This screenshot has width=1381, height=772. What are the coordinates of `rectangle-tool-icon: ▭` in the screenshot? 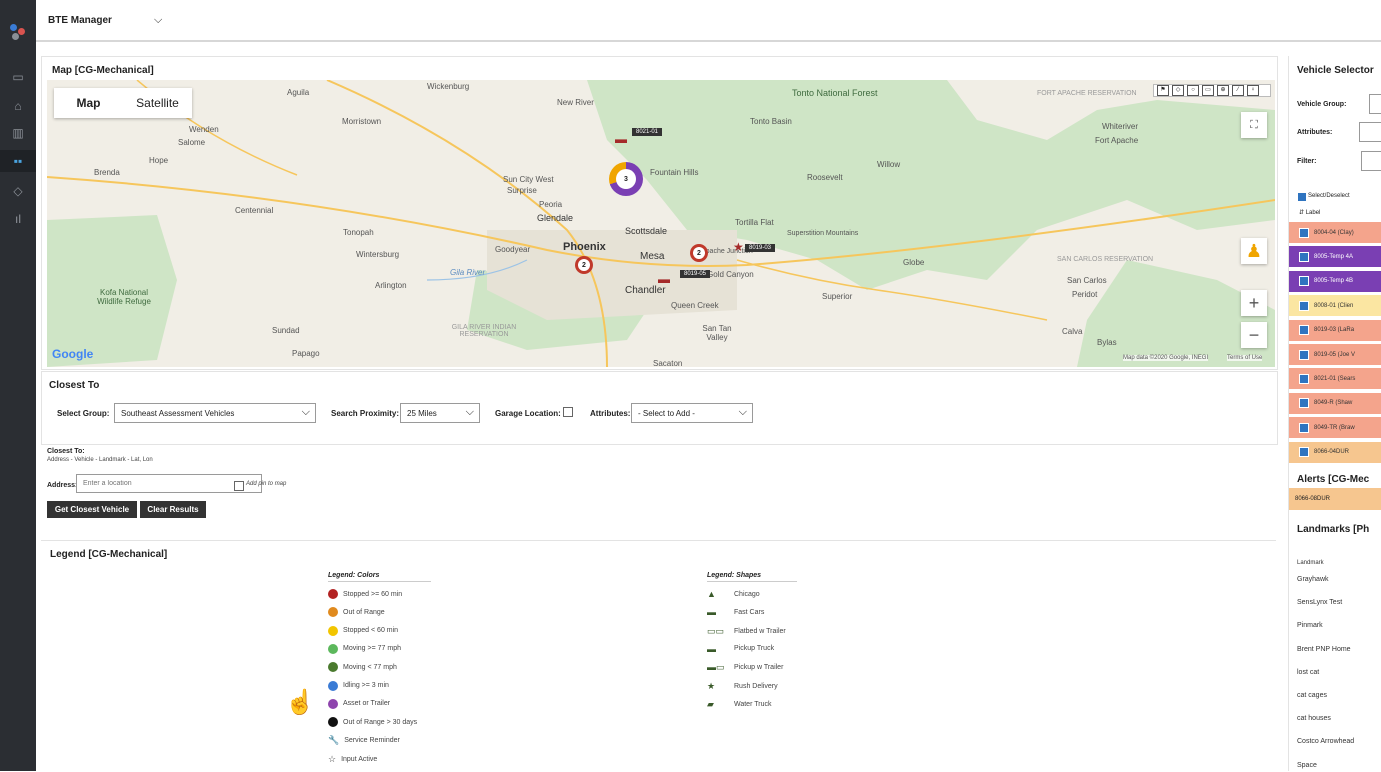 It's located at (1208, 90).